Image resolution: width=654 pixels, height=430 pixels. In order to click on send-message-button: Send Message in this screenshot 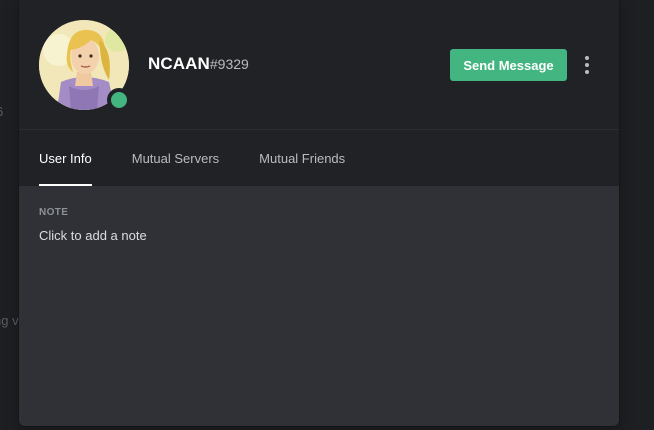, I will do `click(508, 65)`.